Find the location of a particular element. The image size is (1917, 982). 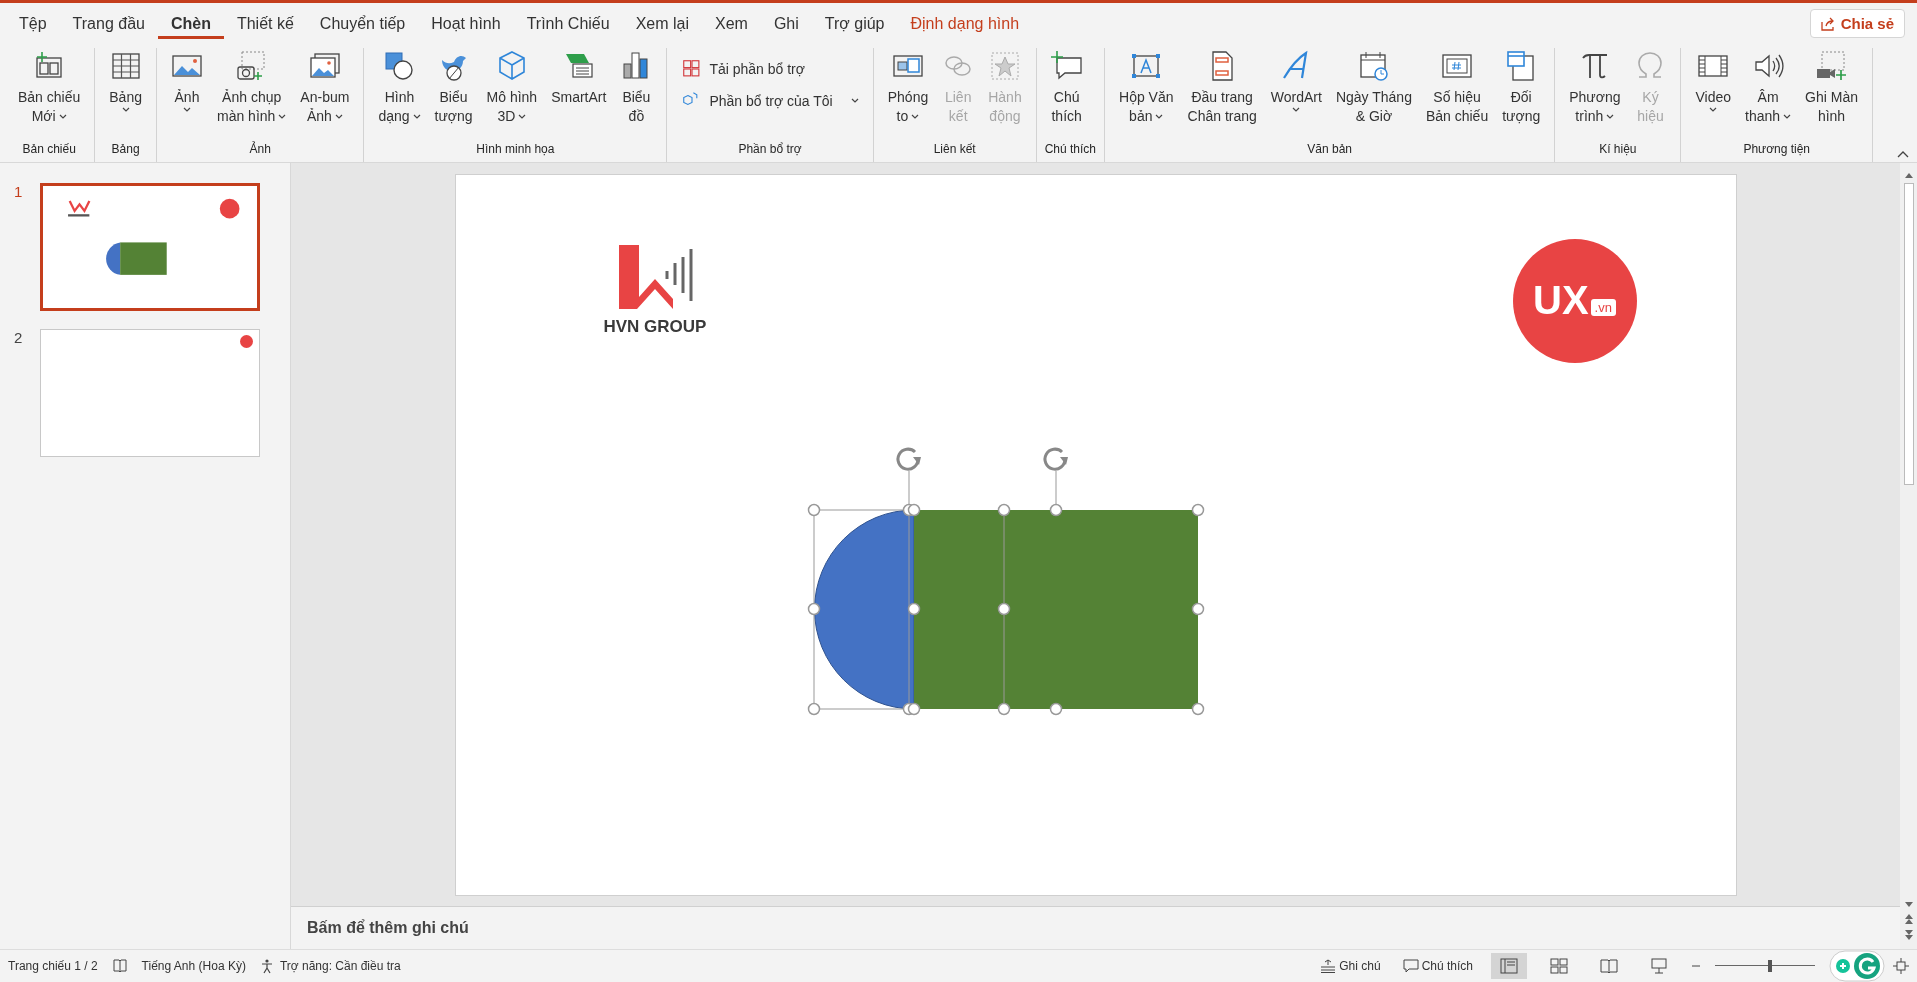

camera-icon is located at coordinates (251, 66).